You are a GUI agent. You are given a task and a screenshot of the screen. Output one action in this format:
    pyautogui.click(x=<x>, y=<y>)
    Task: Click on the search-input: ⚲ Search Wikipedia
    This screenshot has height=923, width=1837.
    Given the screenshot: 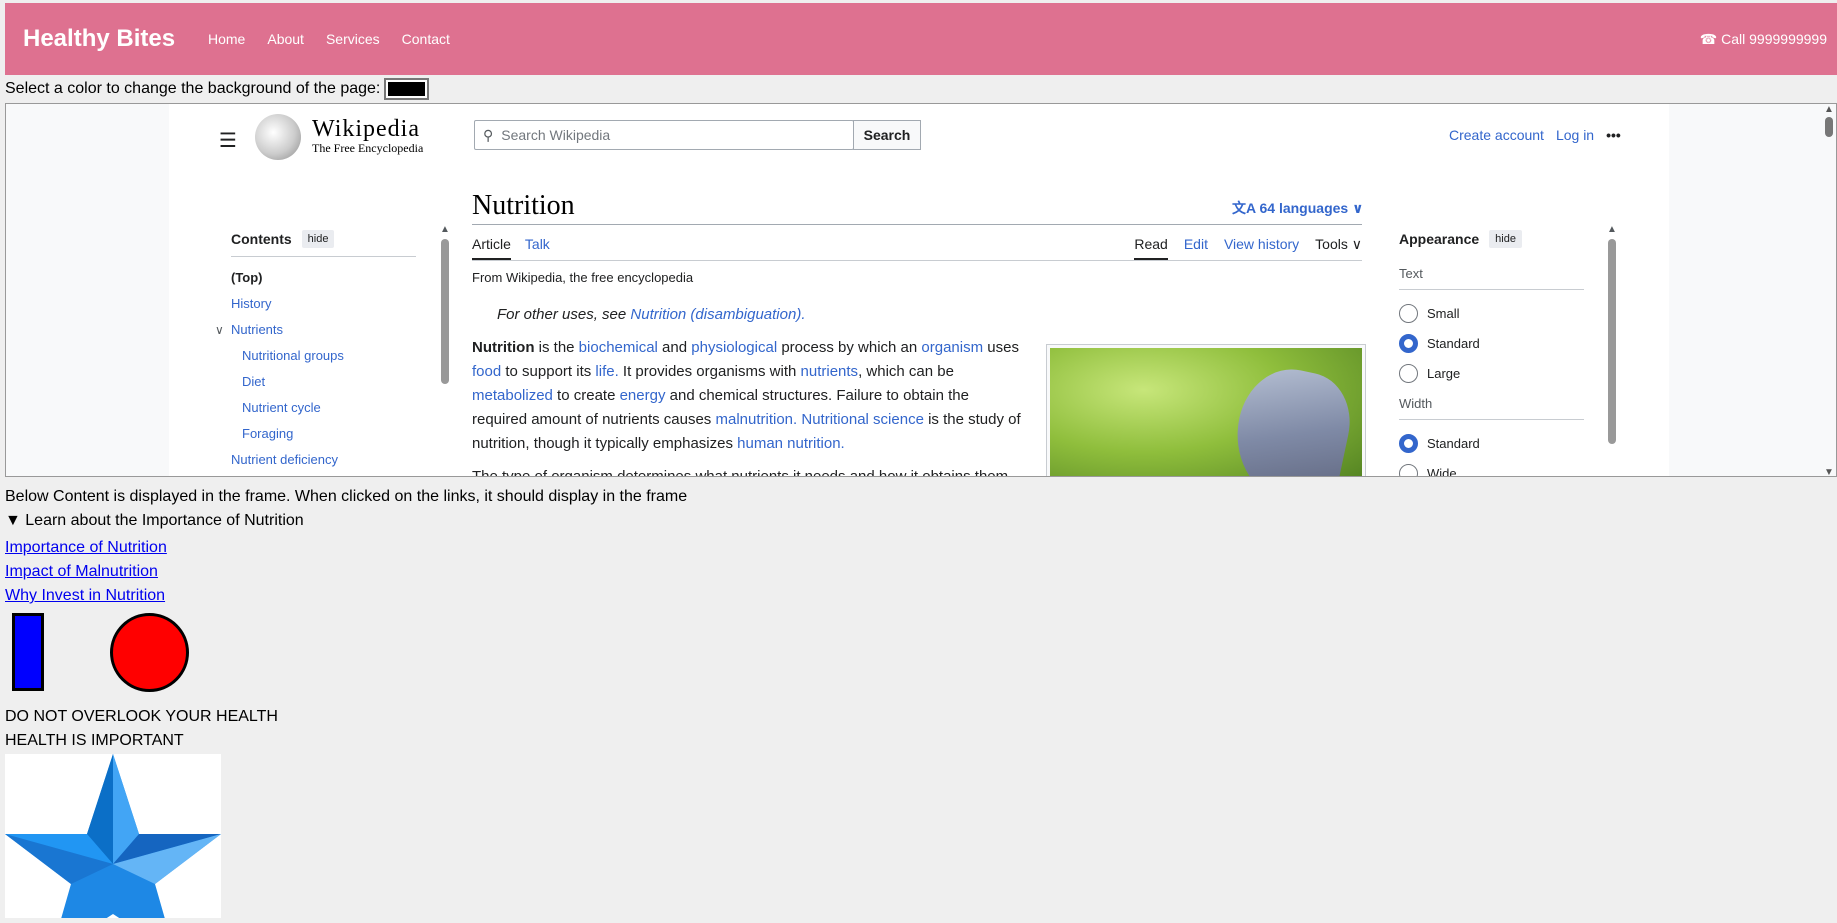 What is the action you would take?
    pyautogui.click(x=664, y=135)
    